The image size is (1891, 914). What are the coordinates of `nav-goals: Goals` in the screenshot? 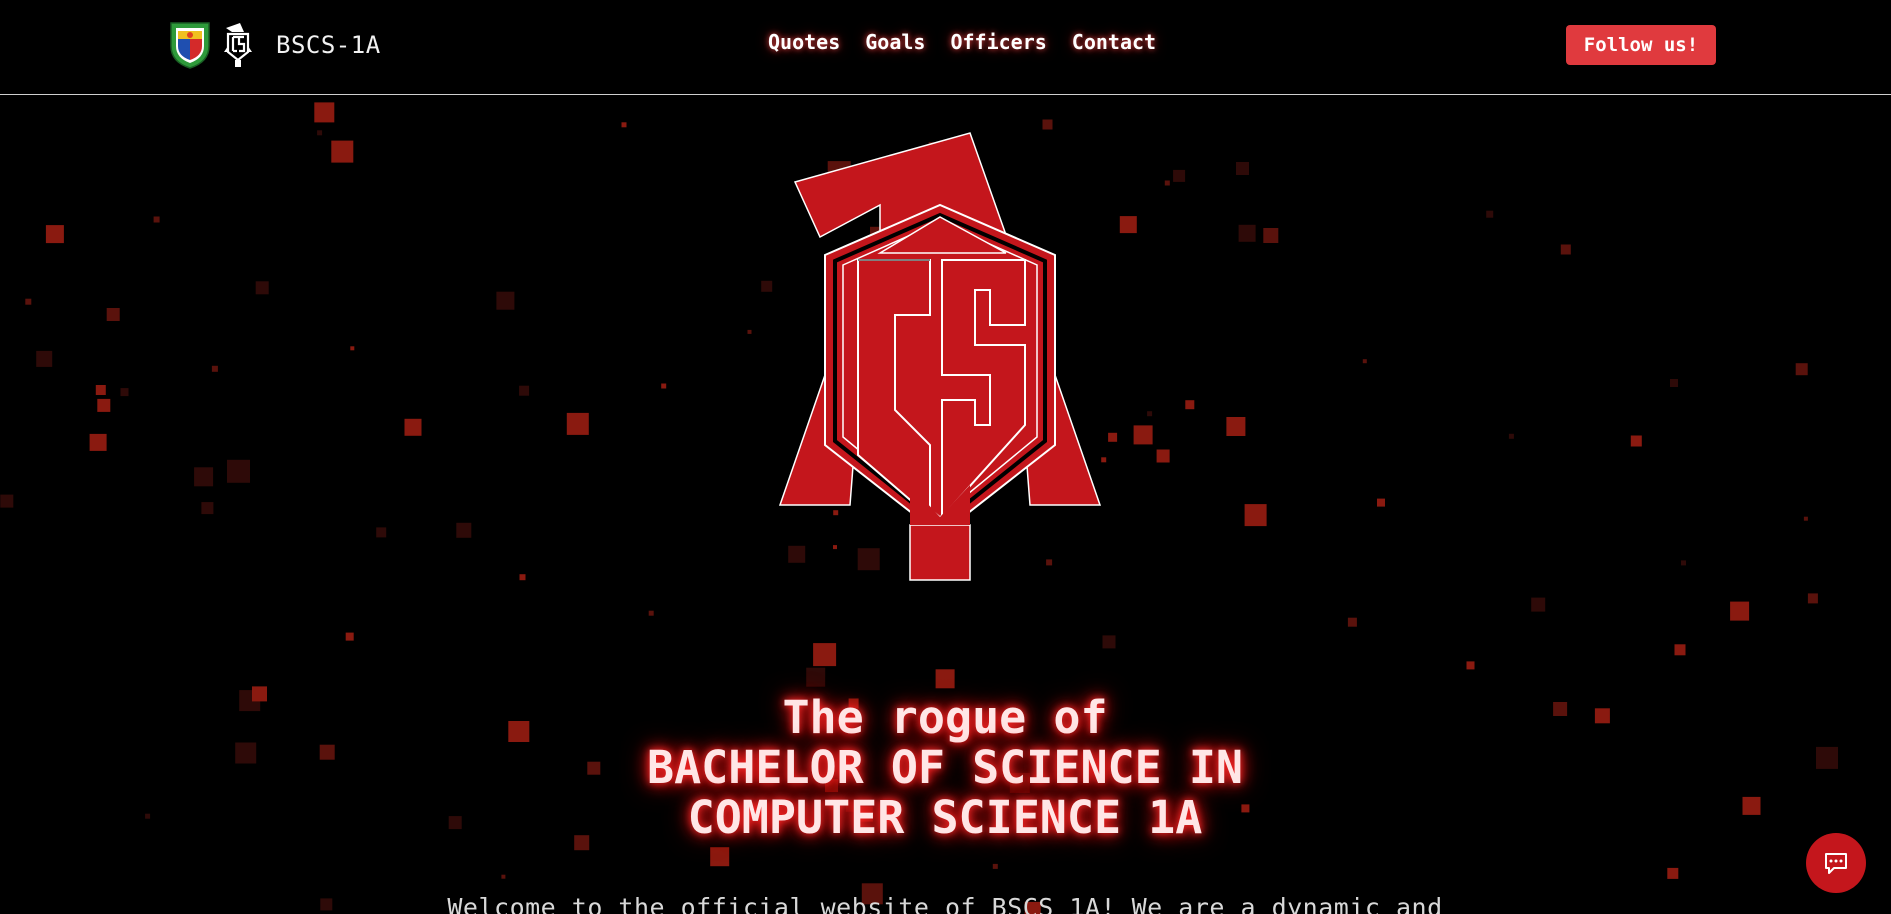 It's located at (895, 42).